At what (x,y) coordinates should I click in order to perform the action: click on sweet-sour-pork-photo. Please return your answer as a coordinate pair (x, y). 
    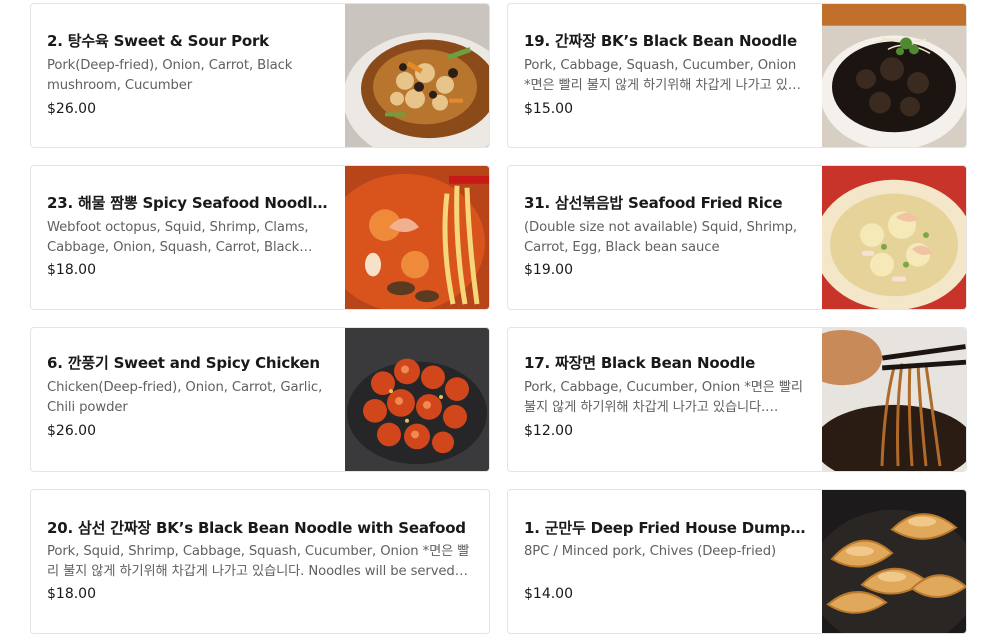
    Looking at the image, I should click on (417, 75).